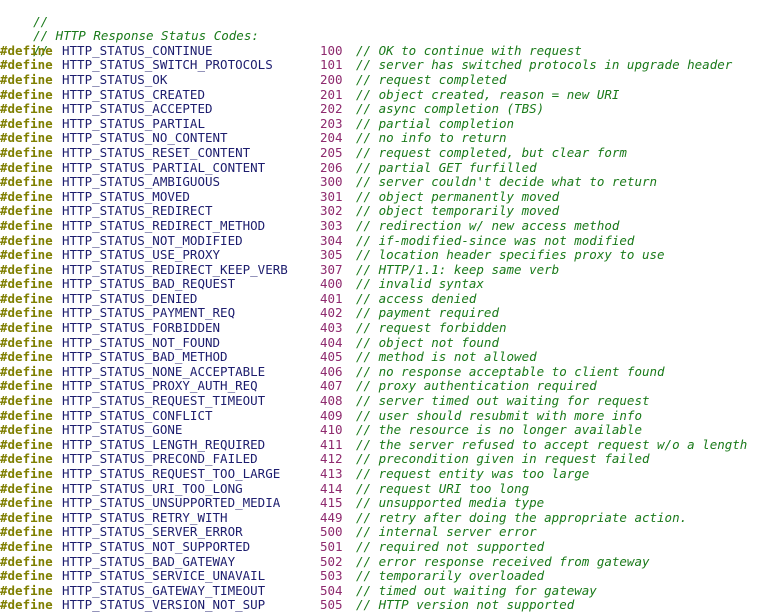 Image resolution: width=777 pixels, height=613 pixels. I want to click on define-identifier: HTTP_STATUS_RESET_CONTENT, so click(156, 152).